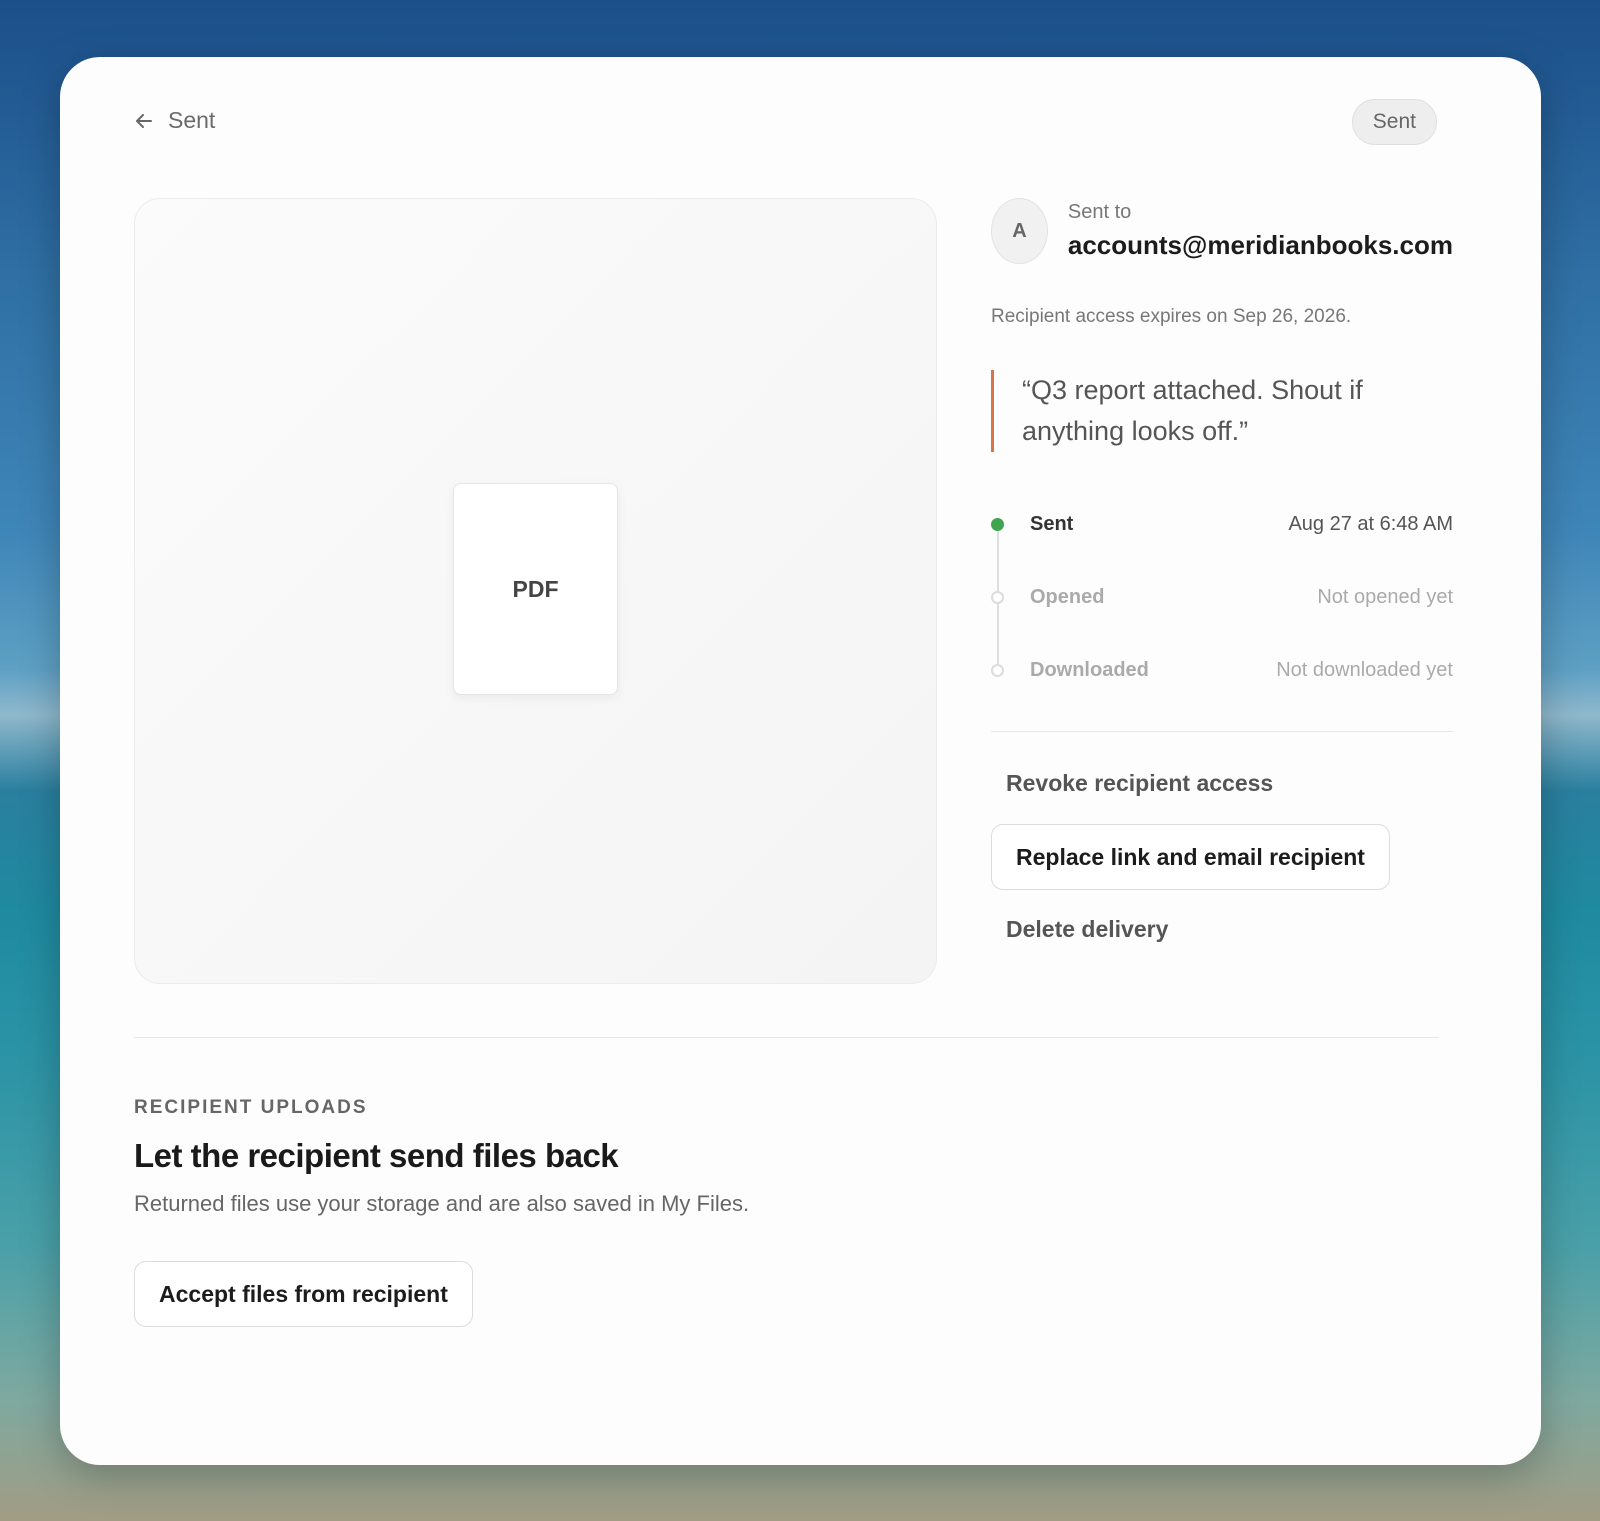  What do you see at coordinates (1089, 669) in the screenshot?
I see `timeline-label: Downloaded` at bounding box center [1089, 669].